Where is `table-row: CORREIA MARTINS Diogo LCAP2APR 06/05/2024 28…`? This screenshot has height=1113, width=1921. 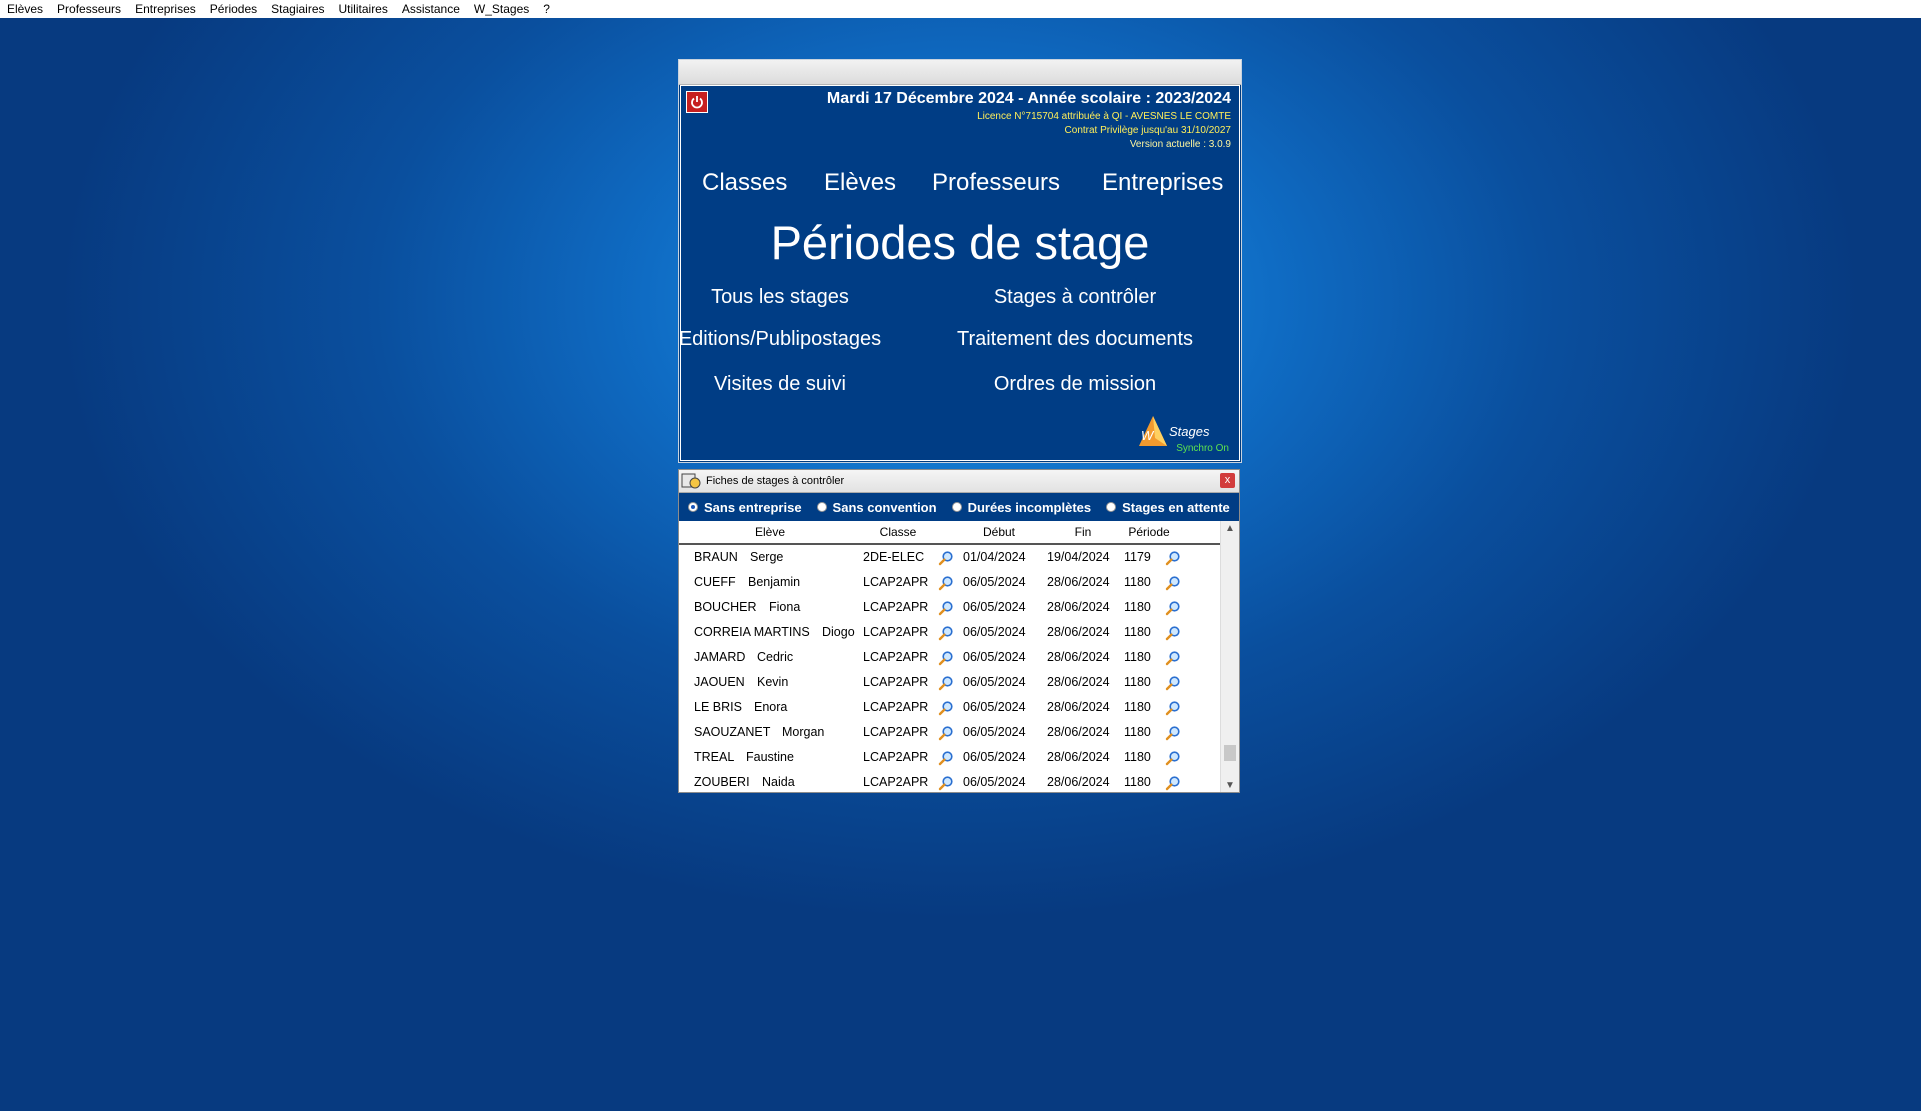
table-row: CORREIA MARTINS Diogo LCAP2APR 06/05/2024 28… is located at coordinates (950, 632).